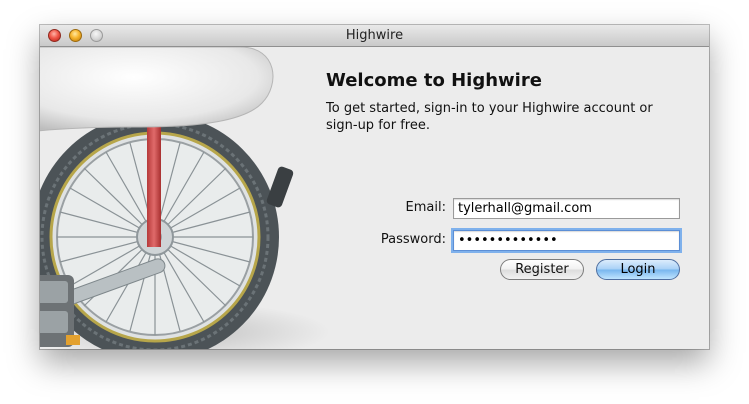 Image resolution: width=749 pixels, height=404 pixels. What do you see at coordinates (638, 269) in the screenshot?
I see `login-button: Login` at bounding box center [638, 269].